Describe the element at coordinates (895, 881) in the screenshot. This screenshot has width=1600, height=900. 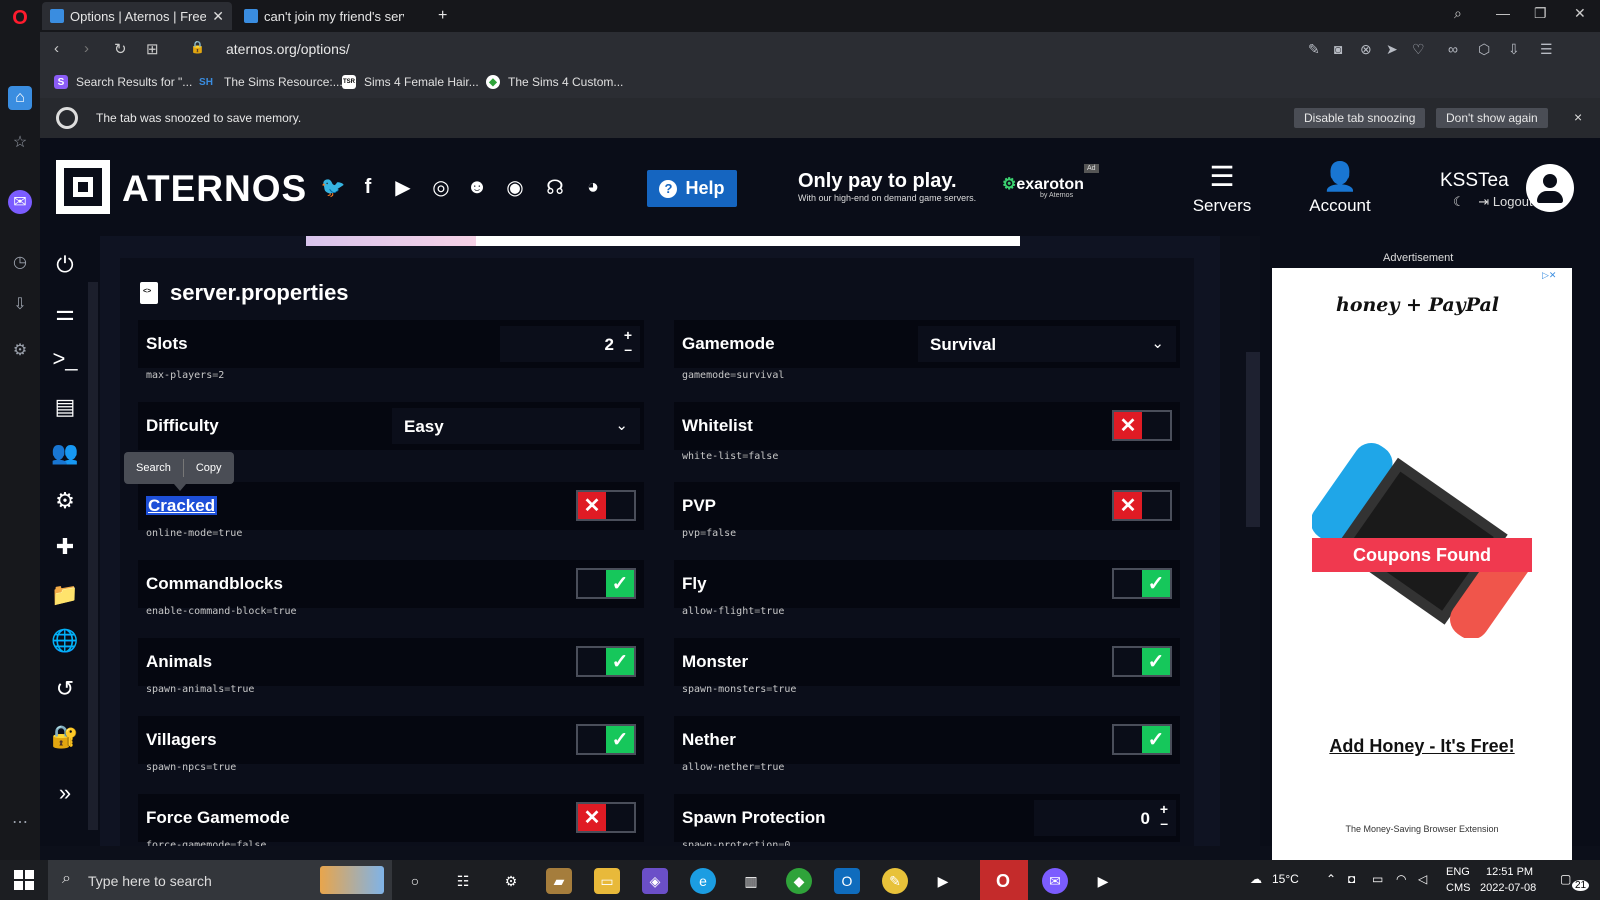
I see `app-yellow-icon: ✎` at that location.